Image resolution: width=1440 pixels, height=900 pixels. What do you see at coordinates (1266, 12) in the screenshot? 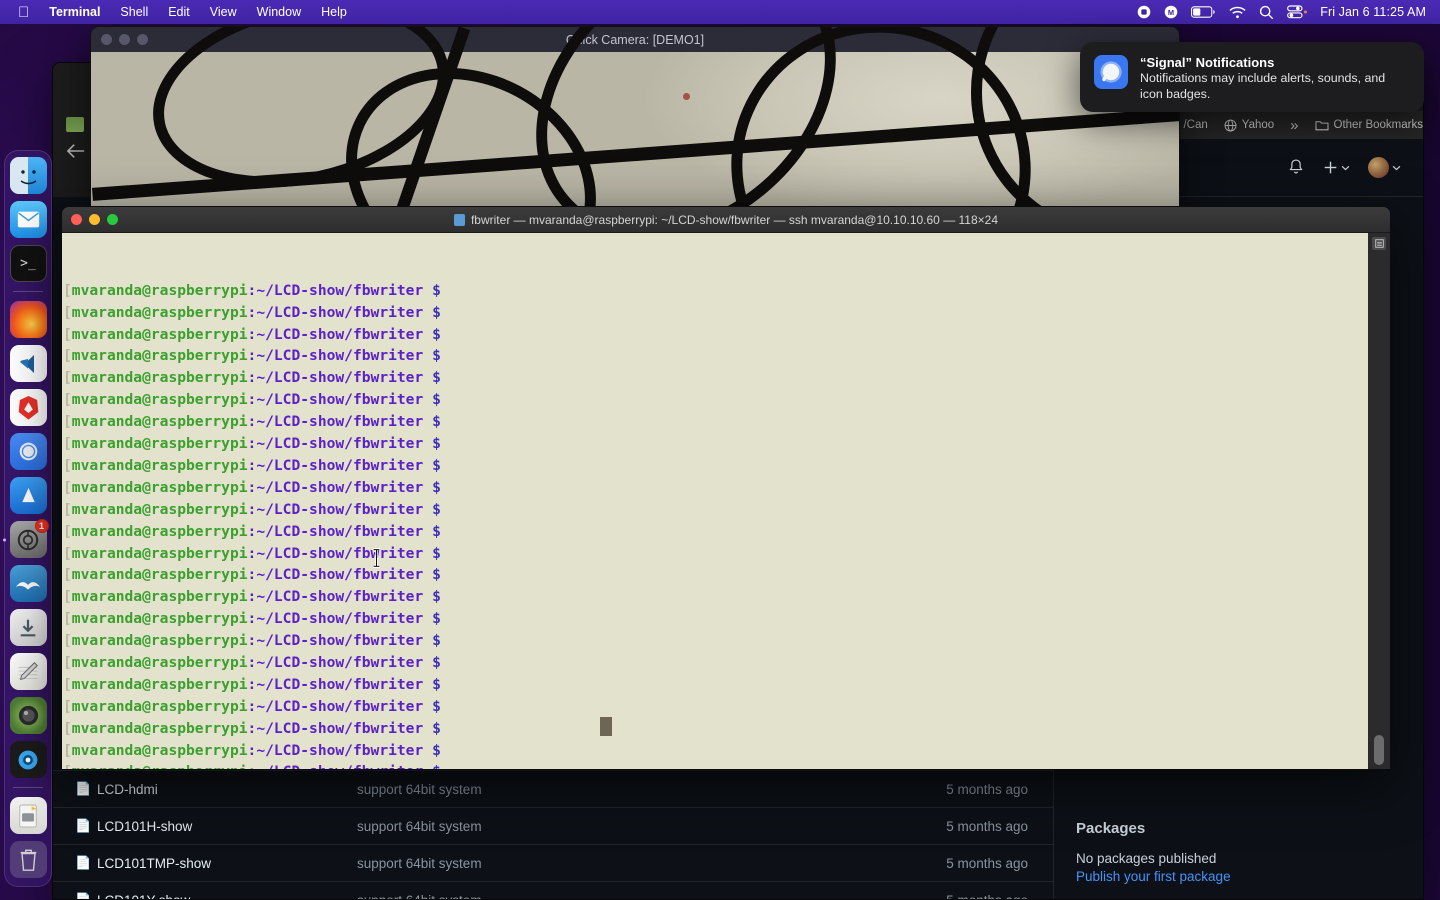
I see `search-icon` at bounding box center [1266, 12].